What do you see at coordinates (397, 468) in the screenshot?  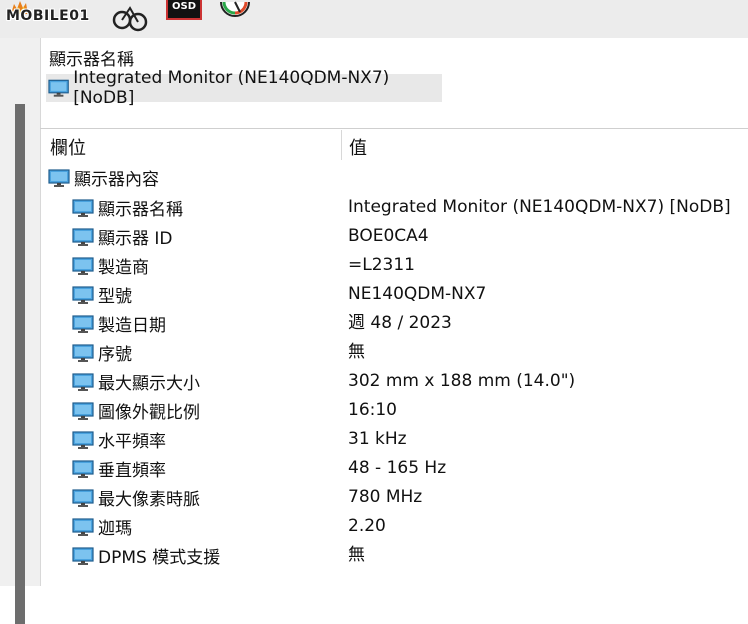 I see `property-value: 48 - 165 Hz` at bounding box center [397, 468].